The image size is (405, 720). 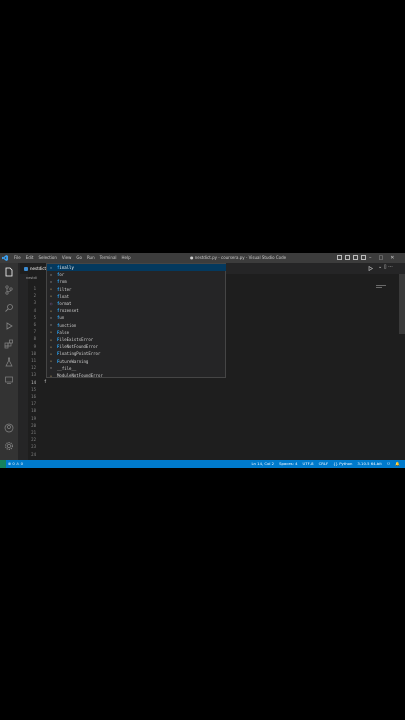 What do you see at coordinates (136, 317) in the screenshot?
I see `suggestion-item: ▭ fun` at bounding box center [136, 317].